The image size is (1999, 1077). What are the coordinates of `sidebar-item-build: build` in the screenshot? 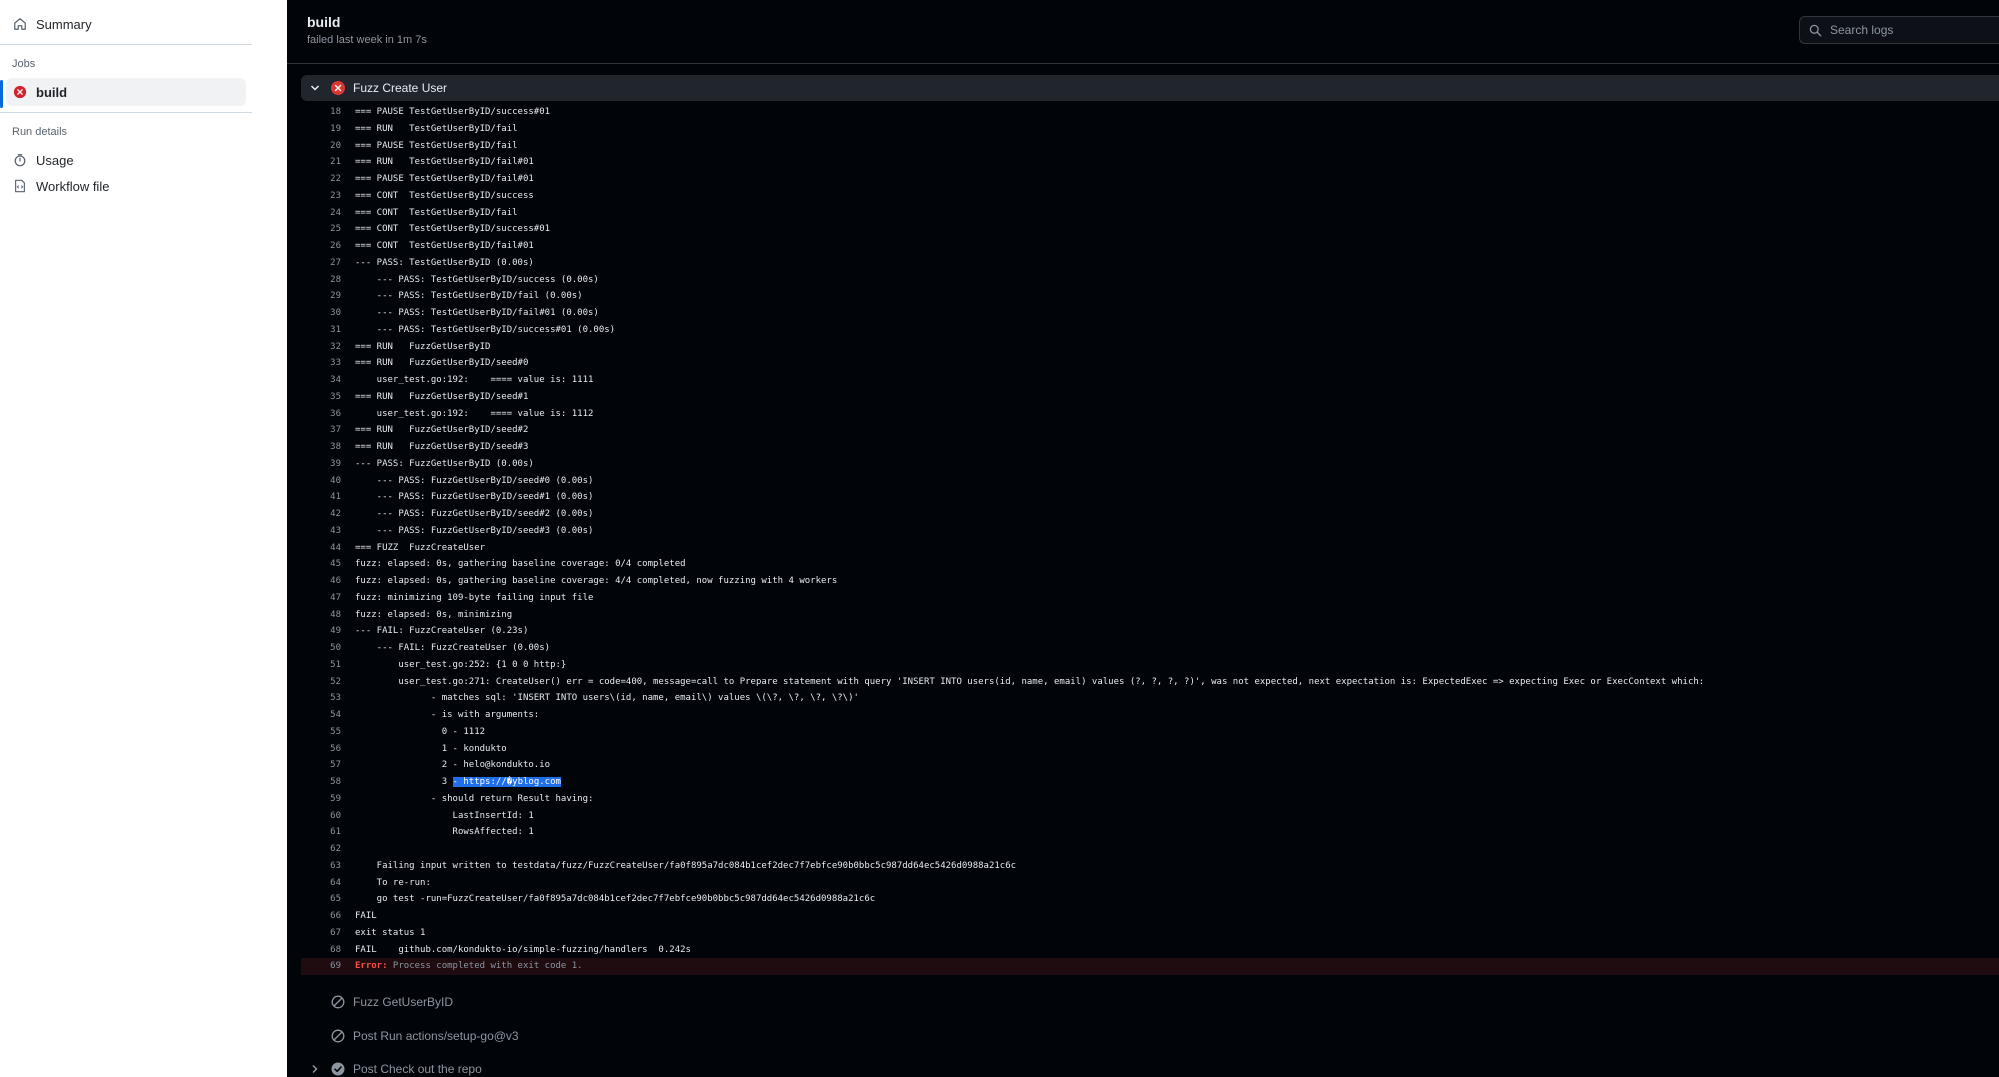 It's located at (126, 92).